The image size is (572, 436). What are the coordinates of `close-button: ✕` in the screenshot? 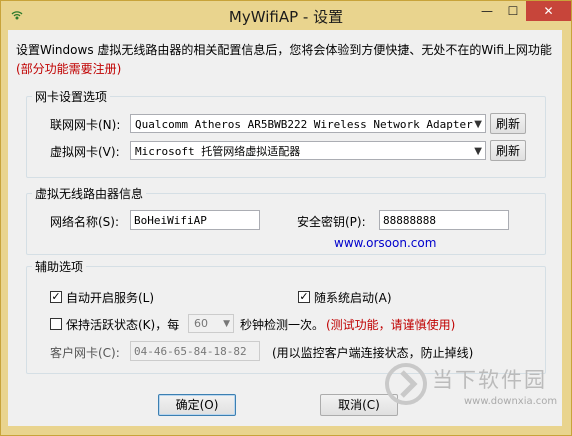 It's located at (548, 11).